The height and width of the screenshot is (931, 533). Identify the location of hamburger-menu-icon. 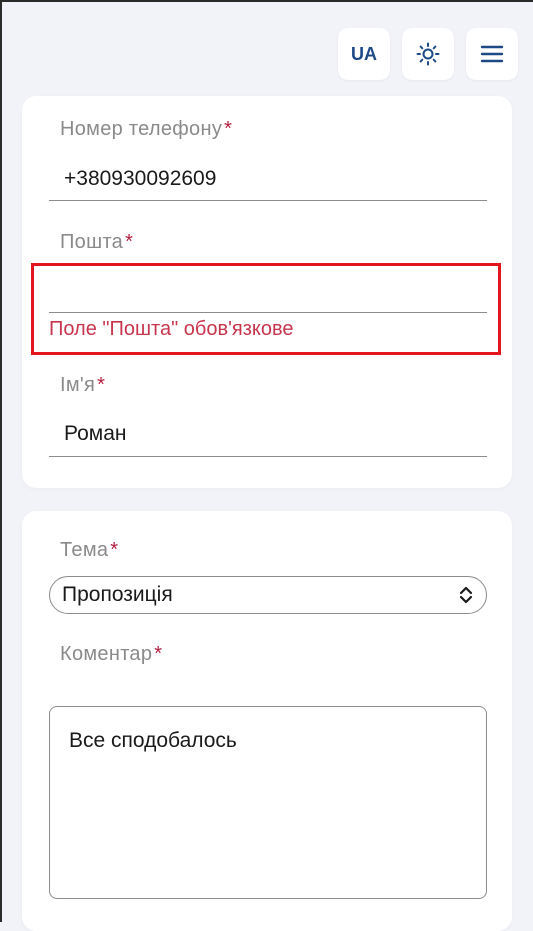
(492, 54).